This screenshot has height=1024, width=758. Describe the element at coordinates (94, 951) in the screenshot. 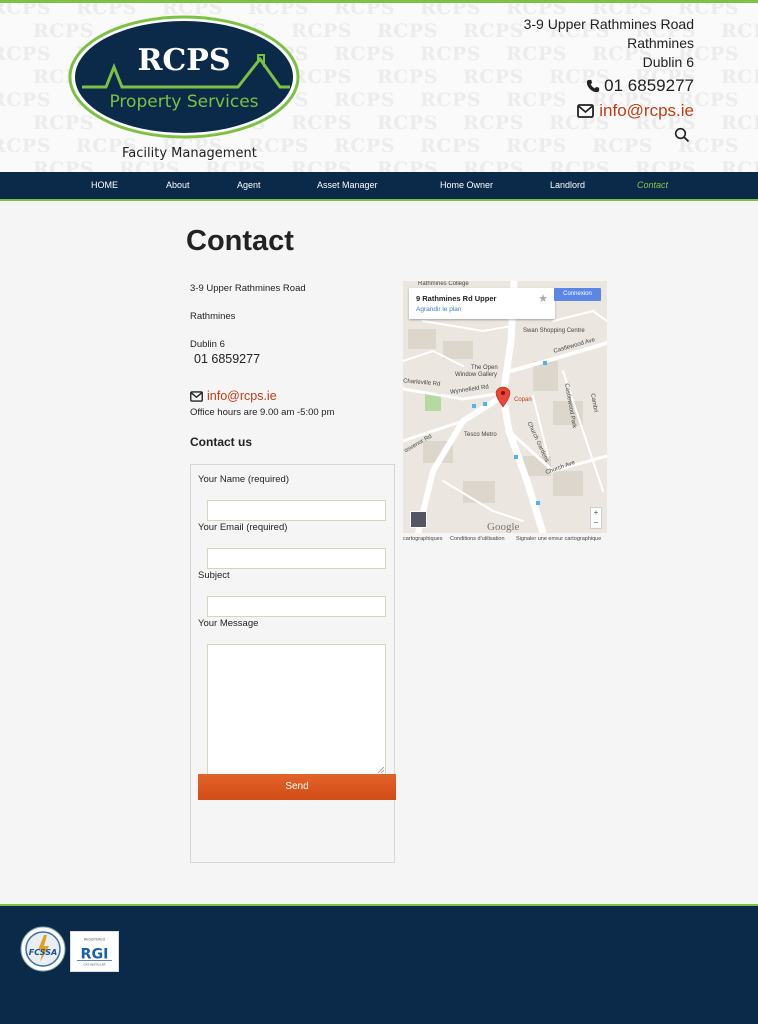

I see `rgi-badge-icon: REGISTERED RGI GAS INSTALLER` at that location.